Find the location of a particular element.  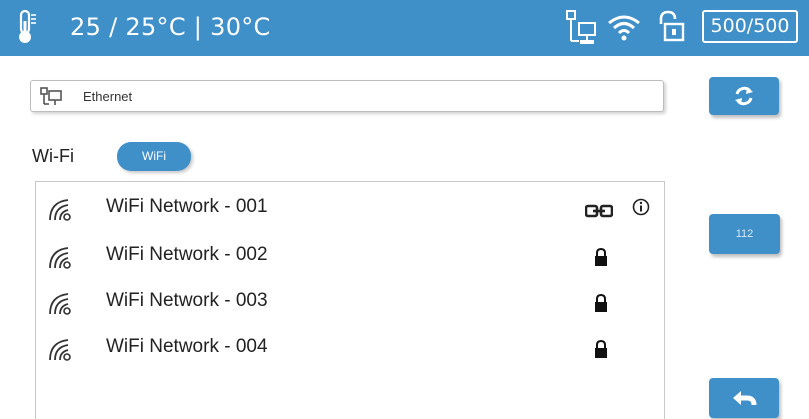

network-name: WiFi Network - 003 is located at coordinates (187, 300).